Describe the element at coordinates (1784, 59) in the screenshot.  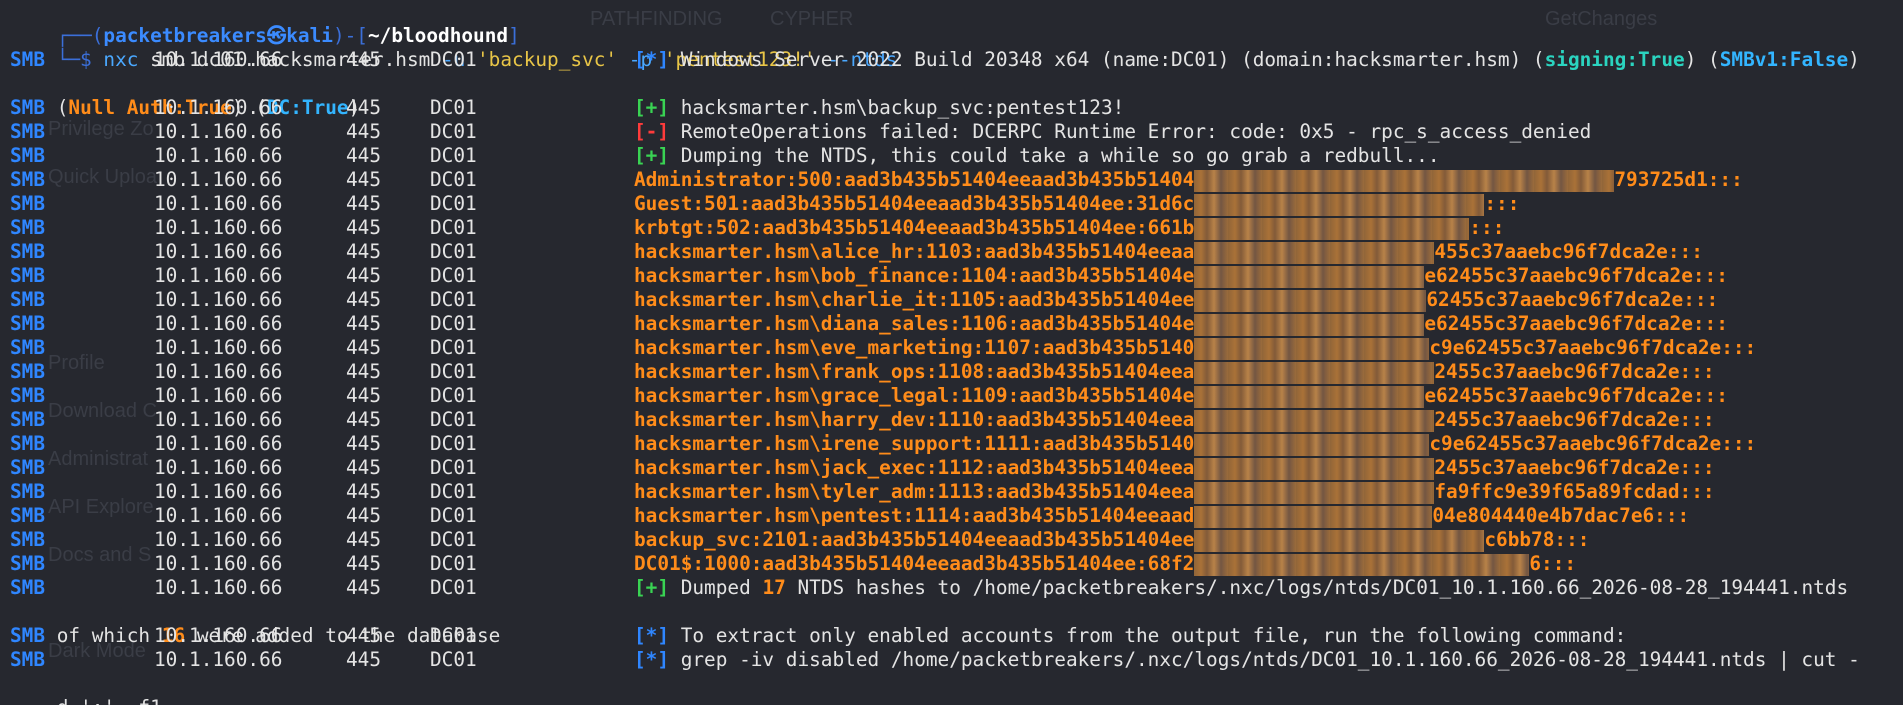
I see `smbv1-flag: SMBv1:False` at that location.